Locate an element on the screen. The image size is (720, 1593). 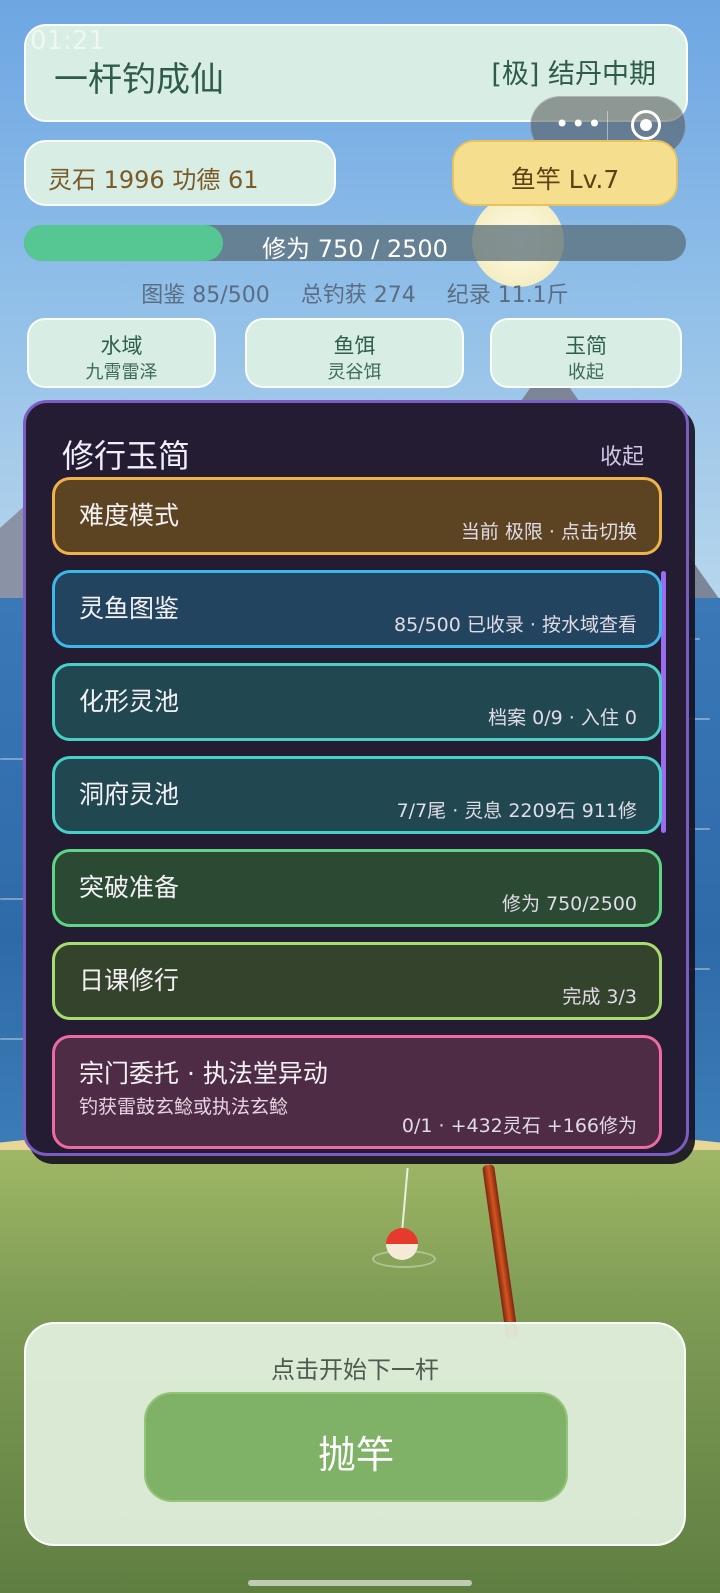
item-title: 突破准备 is located at coordinates (129, 887).